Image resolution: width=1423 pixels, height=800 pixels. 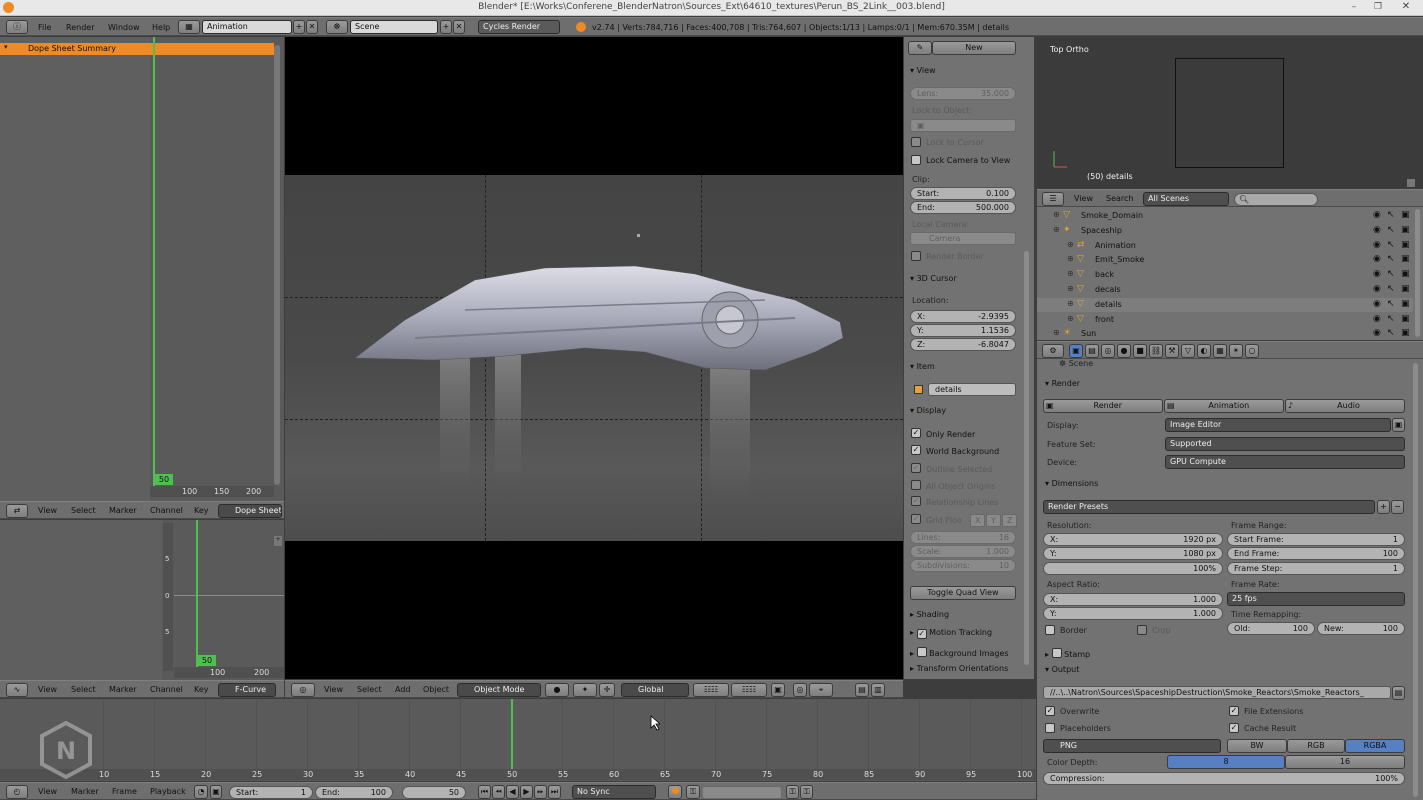 What do you see at coordinates (655, 690) in the screenshot?
I see `orientation-select: Global` at bounding box center [655, 690].